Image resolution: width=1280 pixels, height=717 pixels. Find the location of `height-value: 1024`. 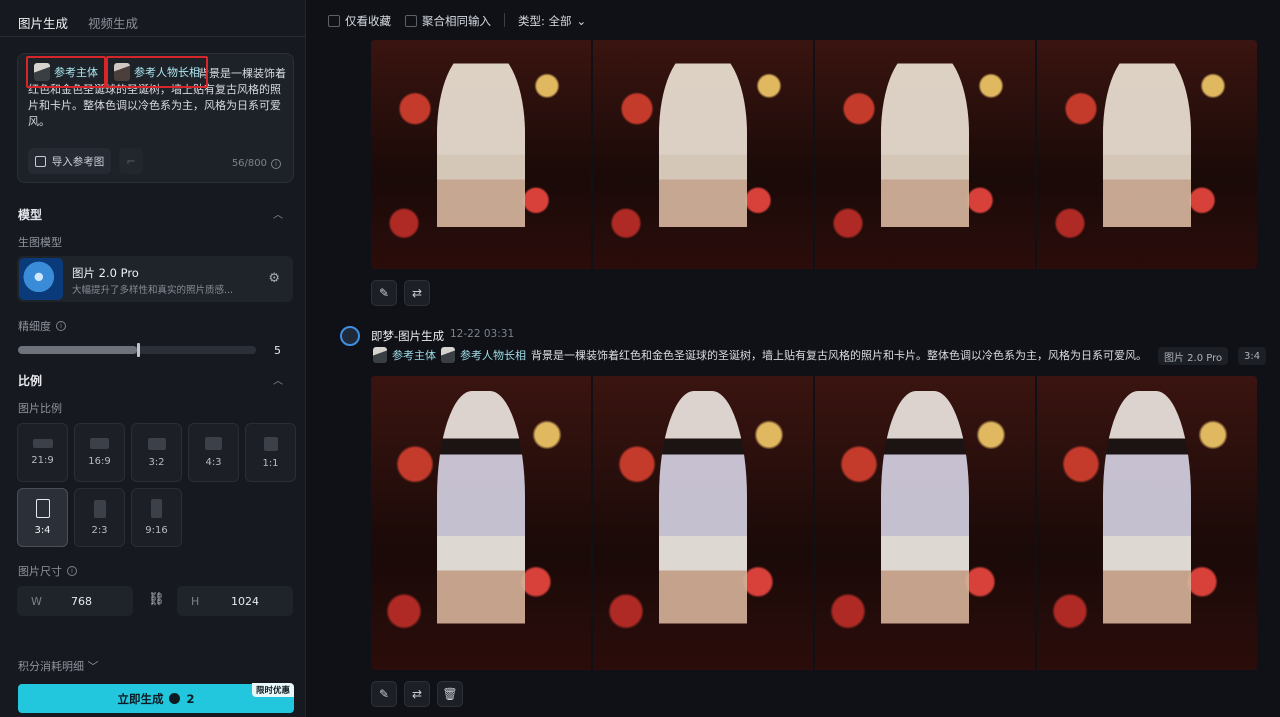

height-value: 1024 is located at coordinates (245, 601).